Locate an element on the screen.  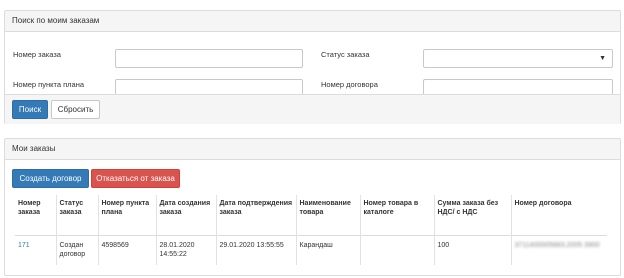
create-contract-button: Создать договор is located at coordinates (50, 178).